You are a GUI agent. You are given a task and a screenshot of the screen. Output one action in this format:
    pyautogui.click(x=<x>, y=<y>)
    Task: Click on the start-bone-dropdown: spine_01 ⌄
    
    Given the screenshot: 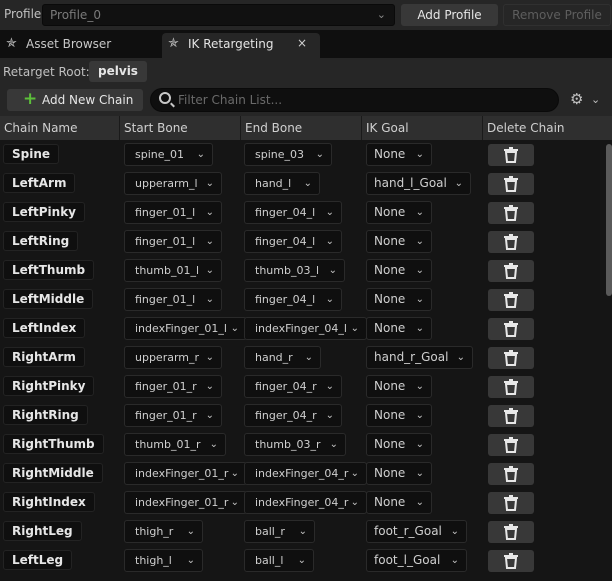 What is the action you would take?
    pyautogui.click(x=168, y=154)
    